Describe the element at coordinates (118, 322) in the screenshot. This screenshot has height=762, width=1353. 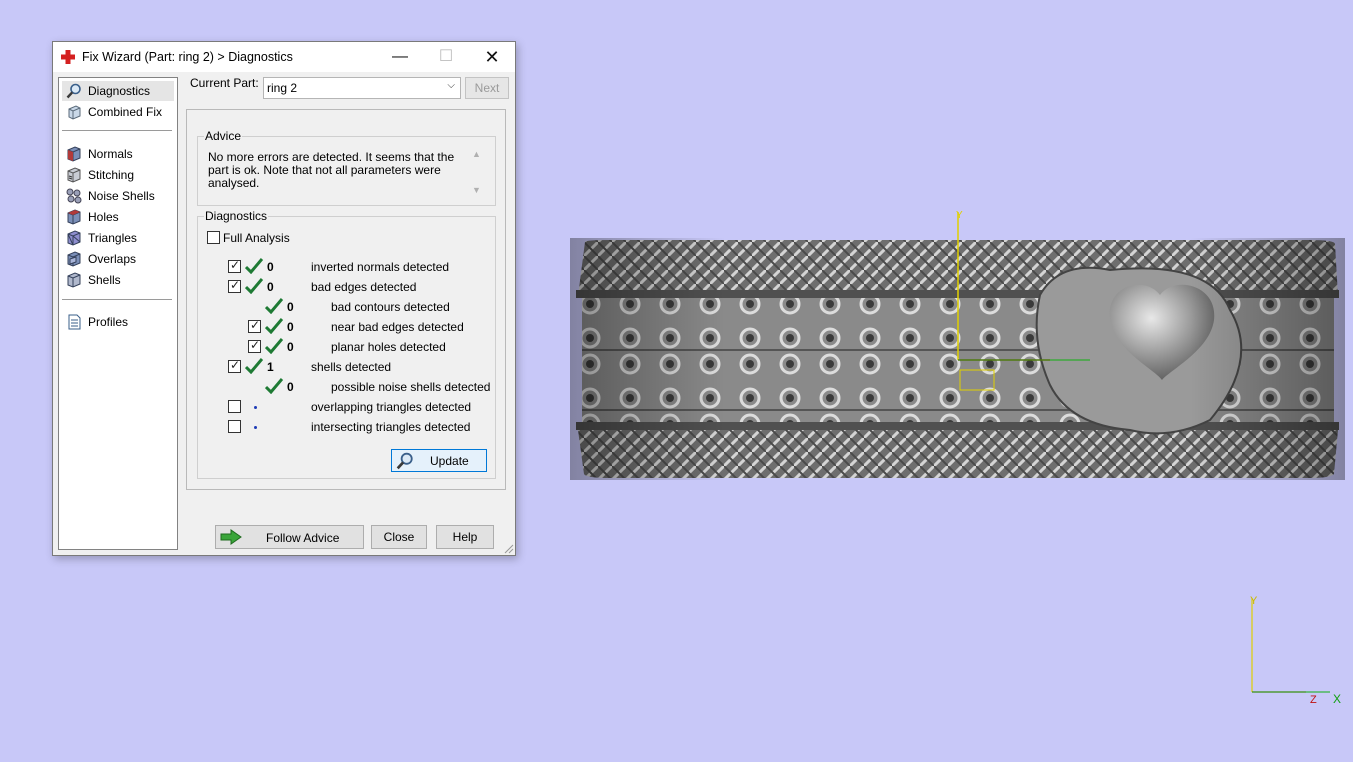
I see `nav-item-profiles: Profiles` at that location.